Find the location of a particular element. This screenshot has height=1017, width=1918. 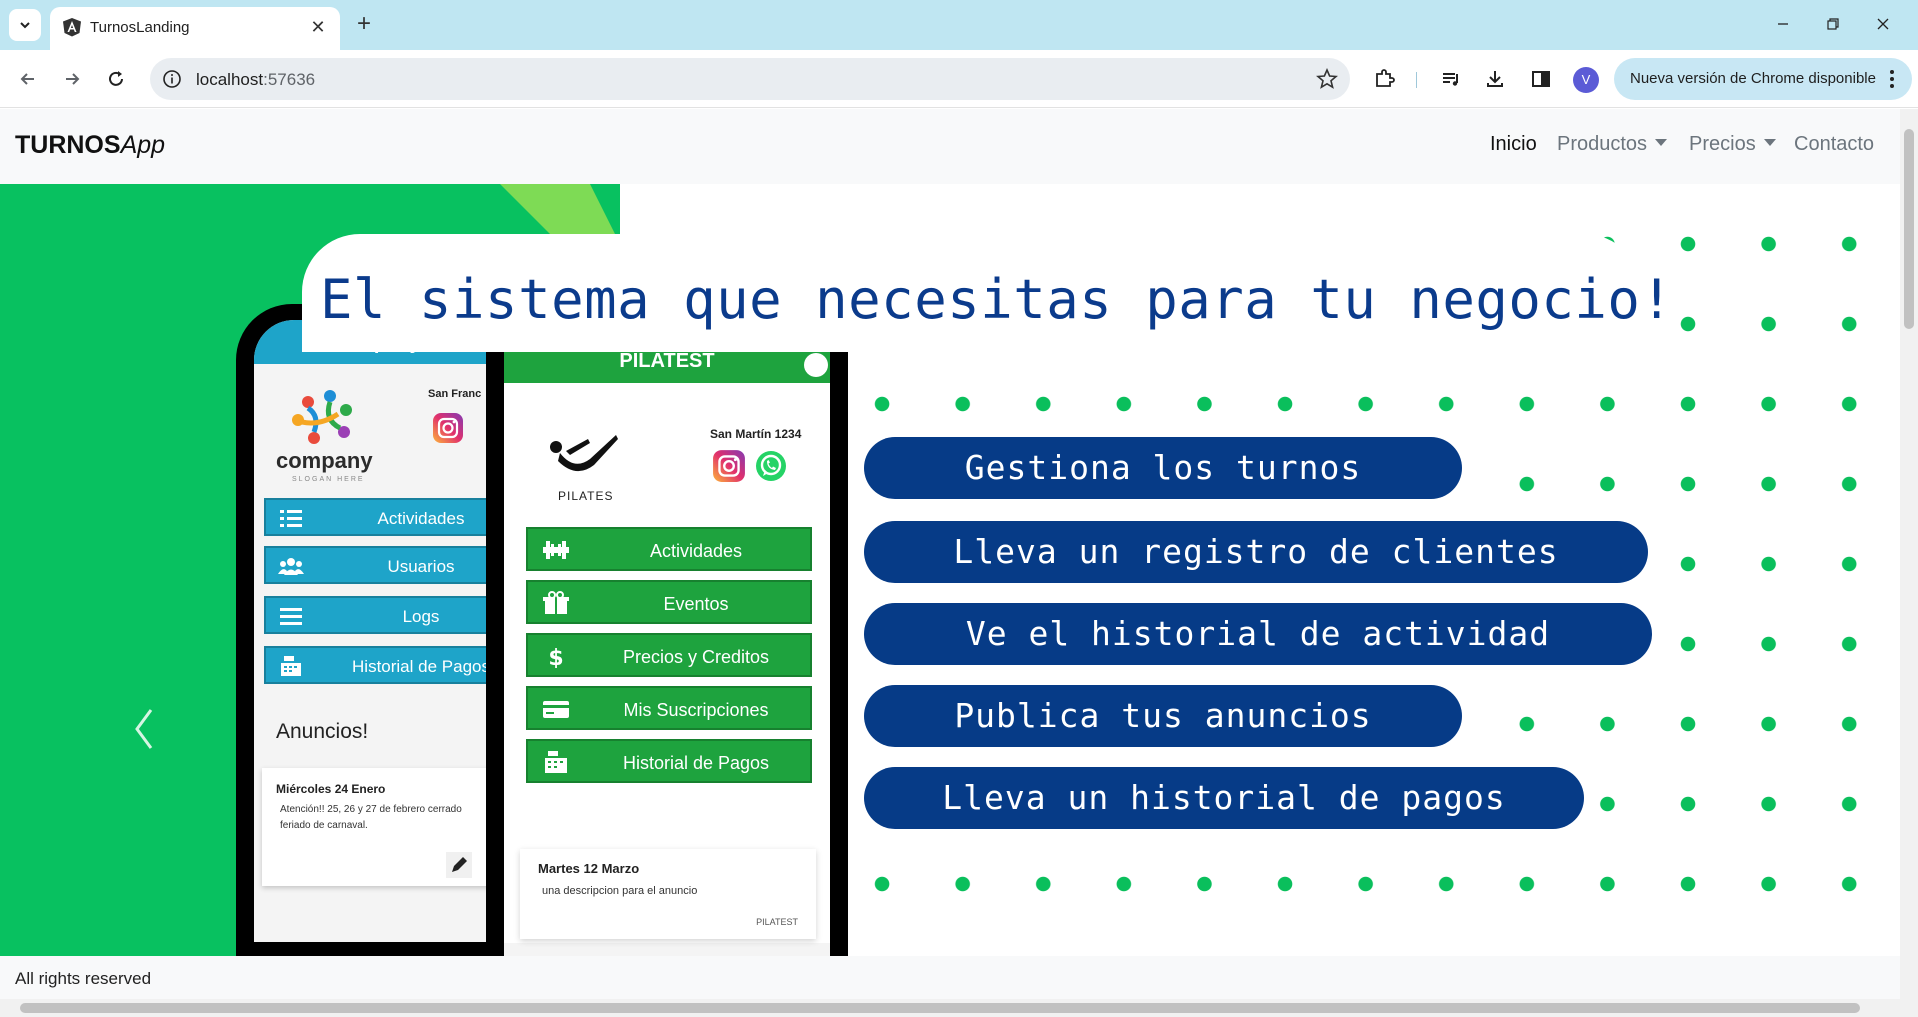

minimize-icon is located at coordinates (1783, 24).